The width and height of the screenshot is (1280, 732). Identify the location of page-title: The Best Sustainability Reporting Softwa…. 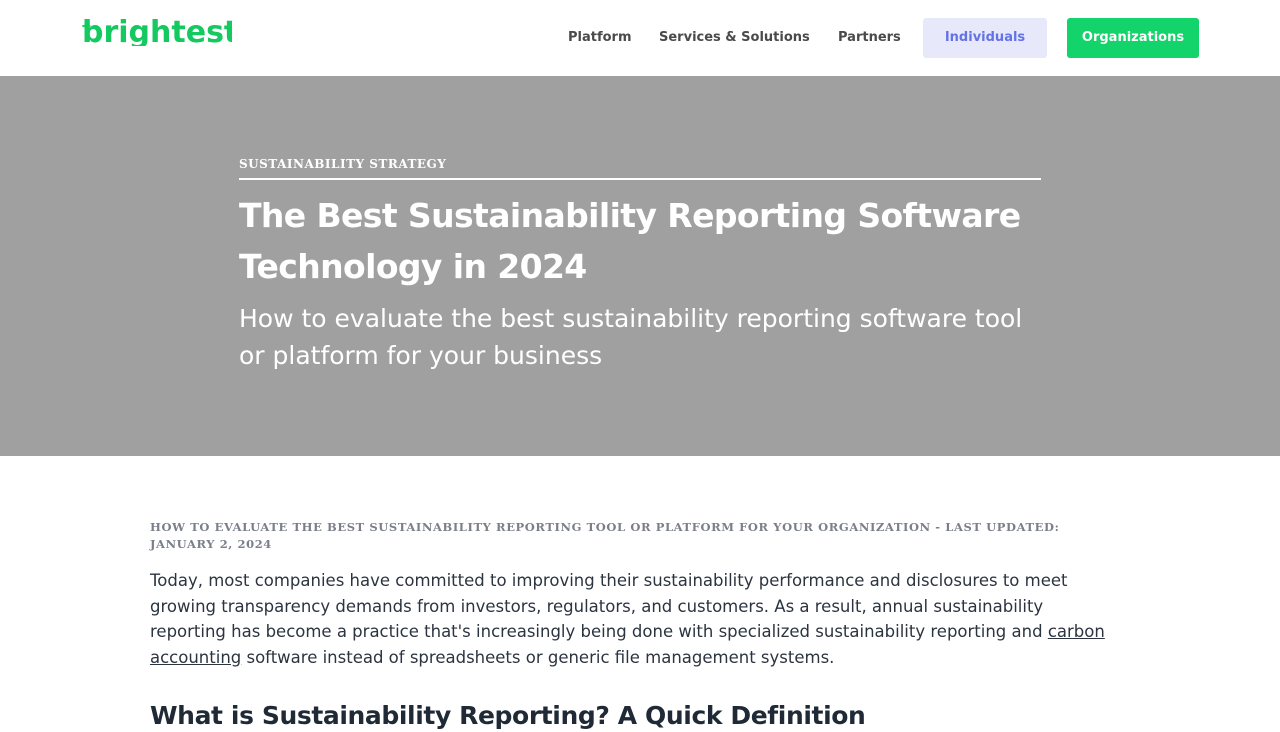
(630, 241).